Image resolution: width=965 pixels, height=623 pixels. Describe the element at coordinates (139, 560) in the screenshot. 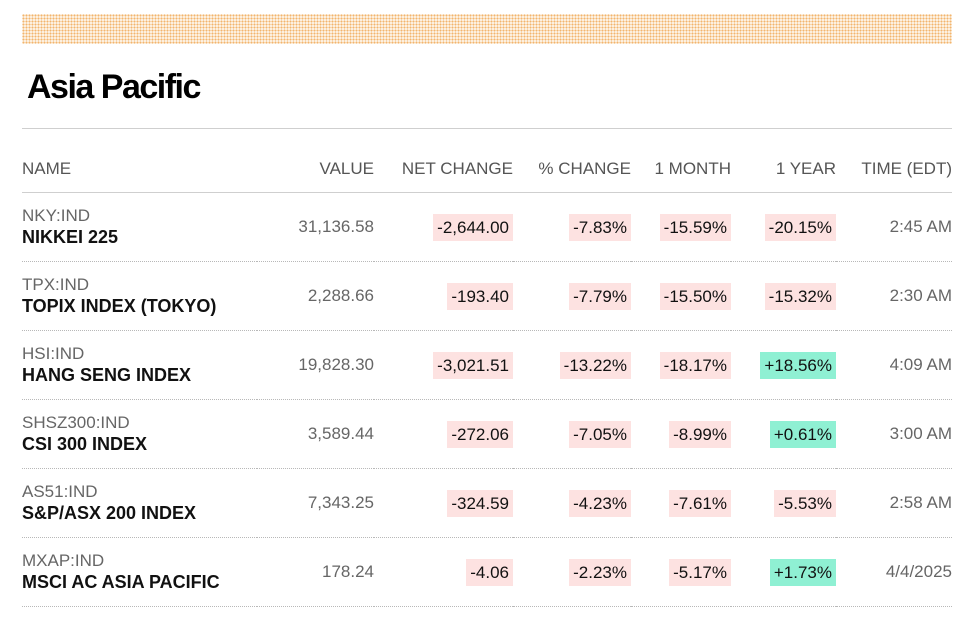

I see `ticker-symbol: MXAP:IND` at that location.